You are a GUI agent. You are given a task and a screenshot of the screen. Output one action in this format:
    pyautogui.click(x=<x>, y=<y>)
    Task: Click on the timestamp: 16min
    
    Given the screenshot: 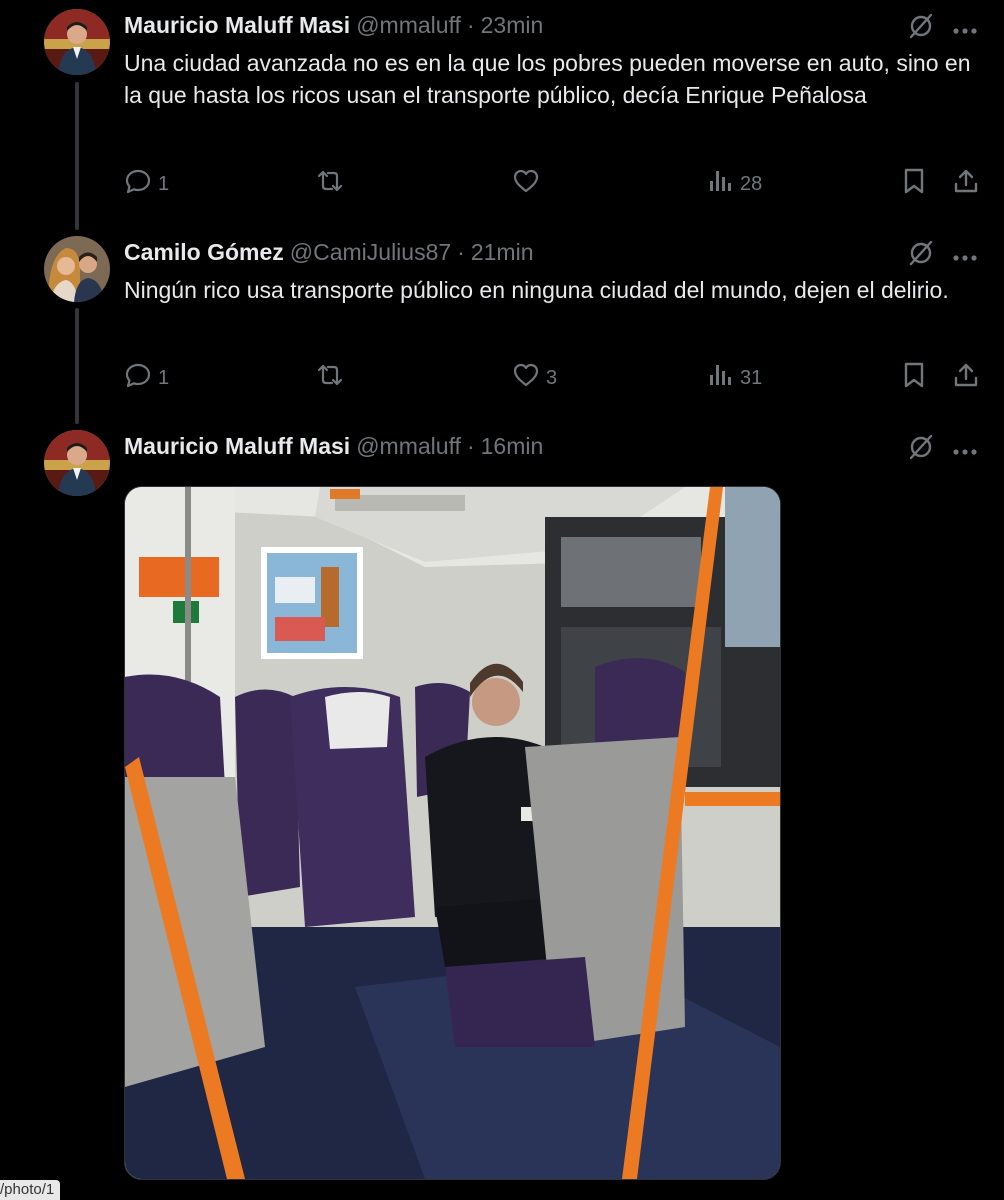 What is the action you would take?
    pyautogui.click(x=512, y=446)
    